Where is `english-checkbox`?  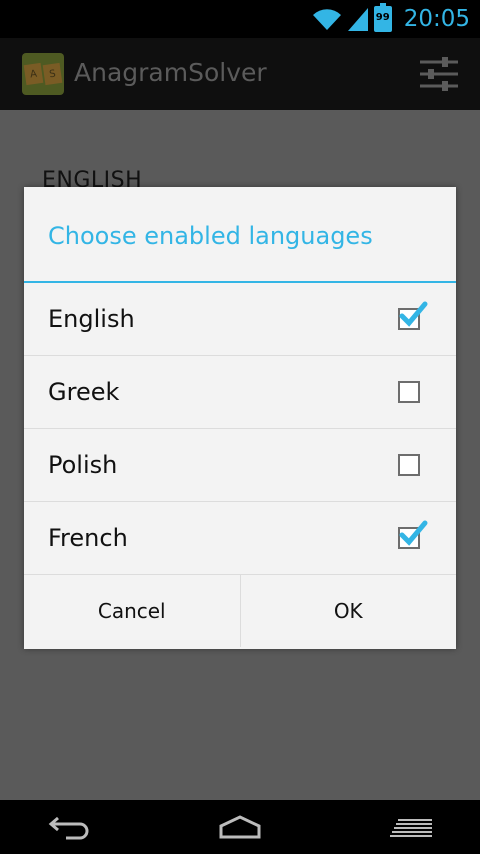 english-checkbox is located at coordinates (413, 315).